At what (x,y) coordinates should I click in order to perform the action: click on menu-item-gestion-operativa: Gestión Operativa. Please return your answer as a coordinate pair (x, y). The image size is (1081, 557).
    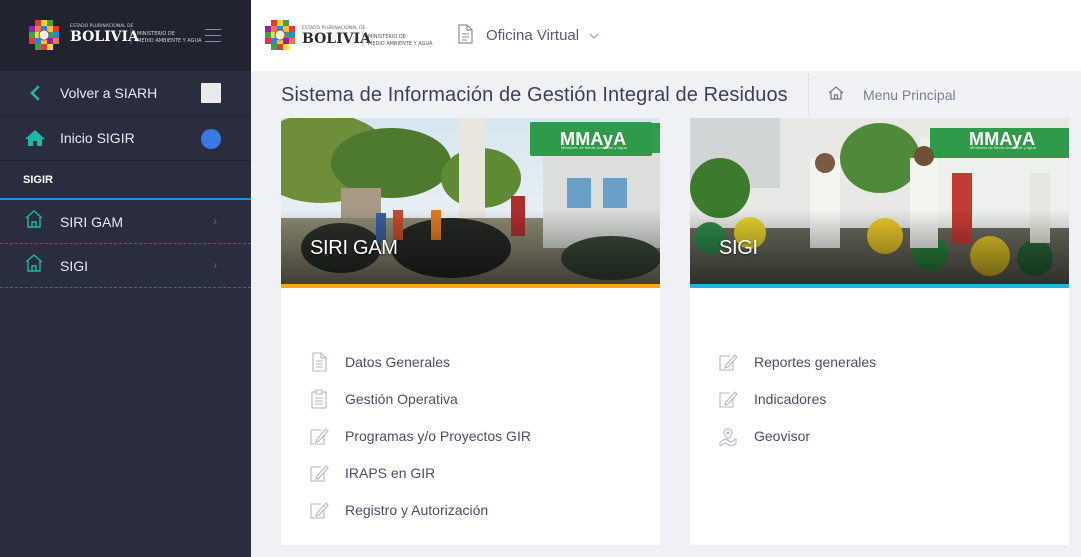
    Looking at the image, I should click on (484, 398).